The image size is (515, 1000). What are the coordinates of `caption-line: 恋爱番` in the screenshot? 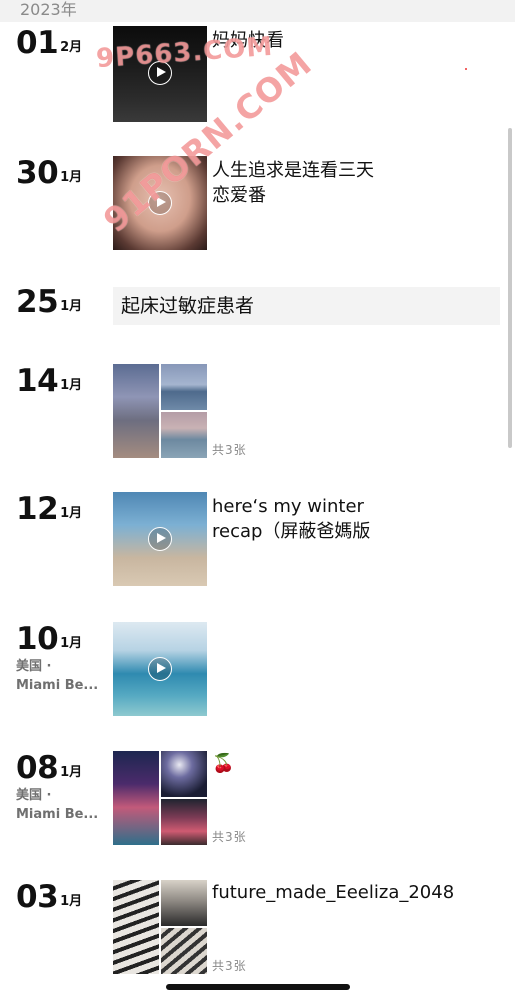 It's located at (239, 195).